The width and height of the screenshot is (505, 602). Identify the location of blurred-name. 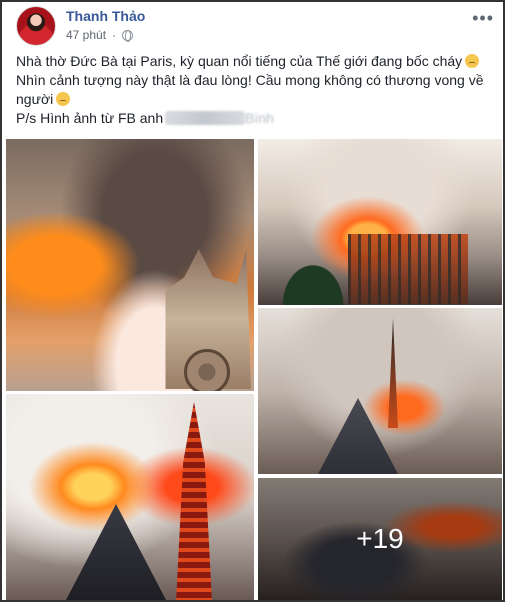
(205, 118).